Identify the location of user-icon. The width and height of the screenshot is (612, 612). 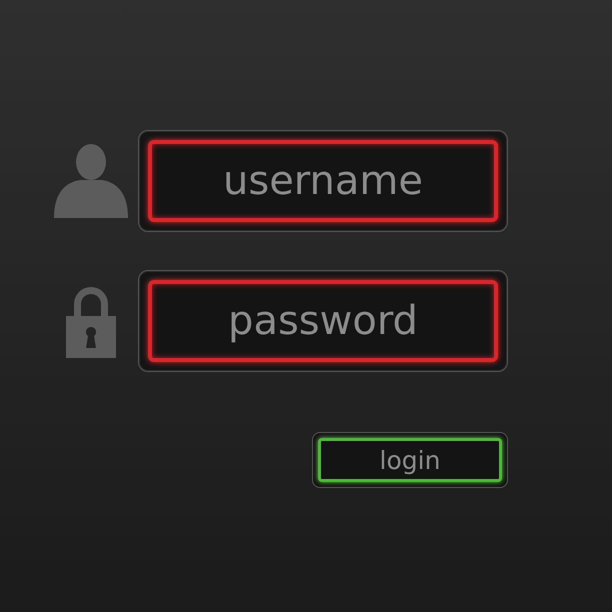
(91, 181).